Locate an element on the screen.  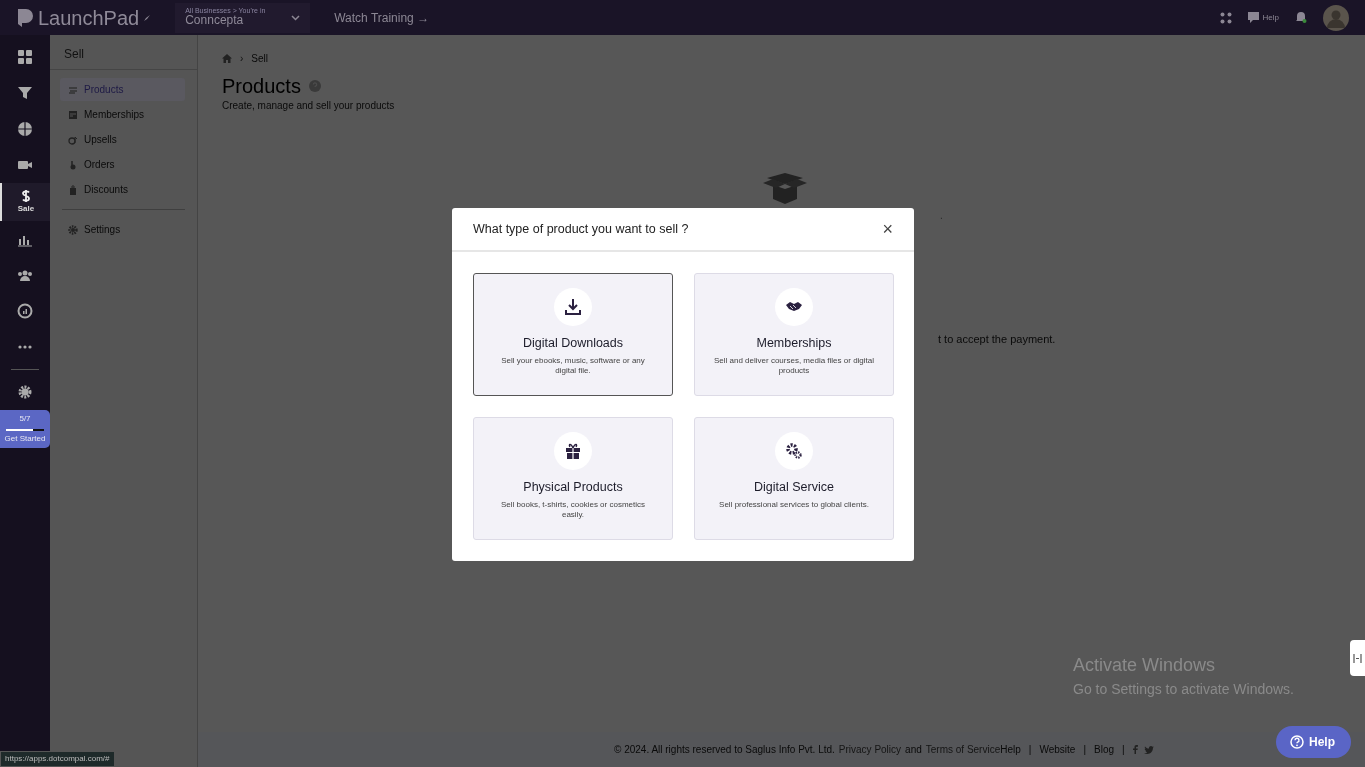
option-title: Digital Downloads is located at coordinates (573, 343).